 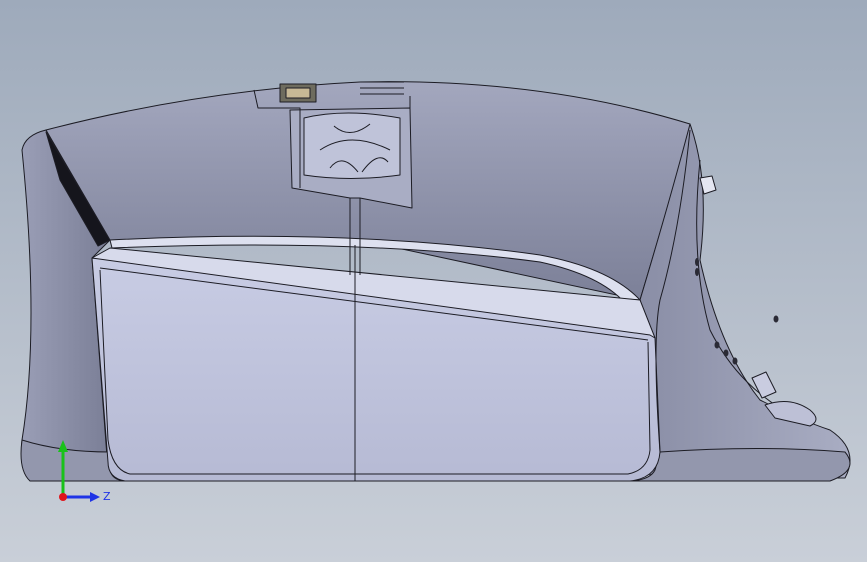 I want to click on triad-origin, so click(x=63, y=497).